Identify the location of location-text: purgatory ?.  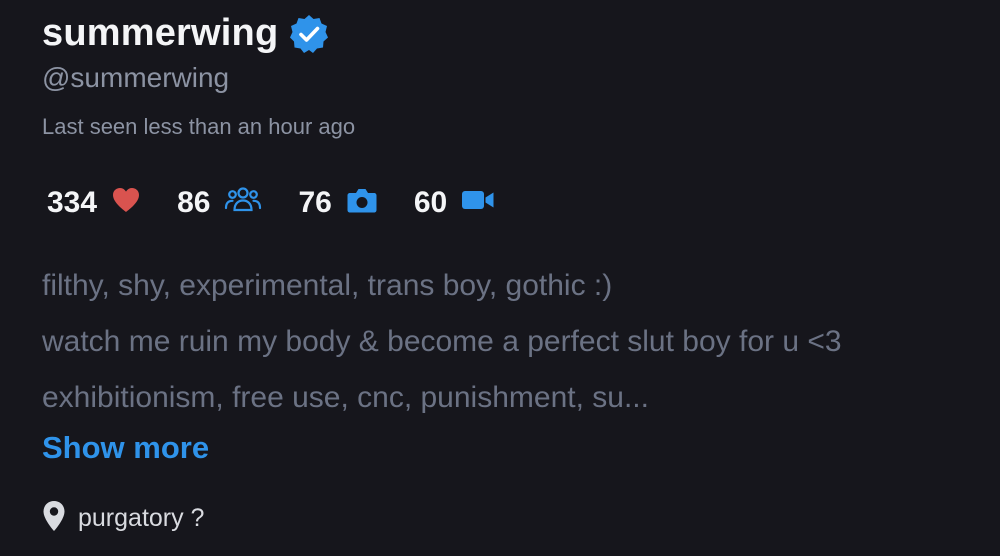
(141, 518).